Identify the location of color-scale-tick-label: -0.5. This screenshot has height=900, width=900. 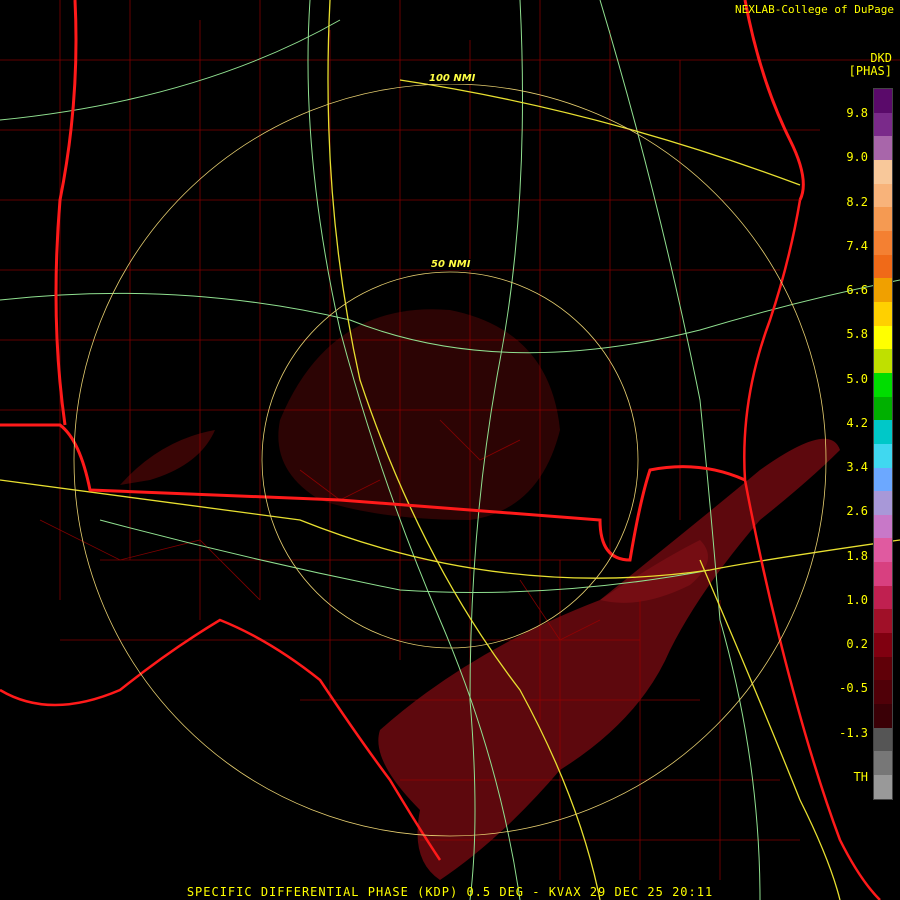
(853, 688).